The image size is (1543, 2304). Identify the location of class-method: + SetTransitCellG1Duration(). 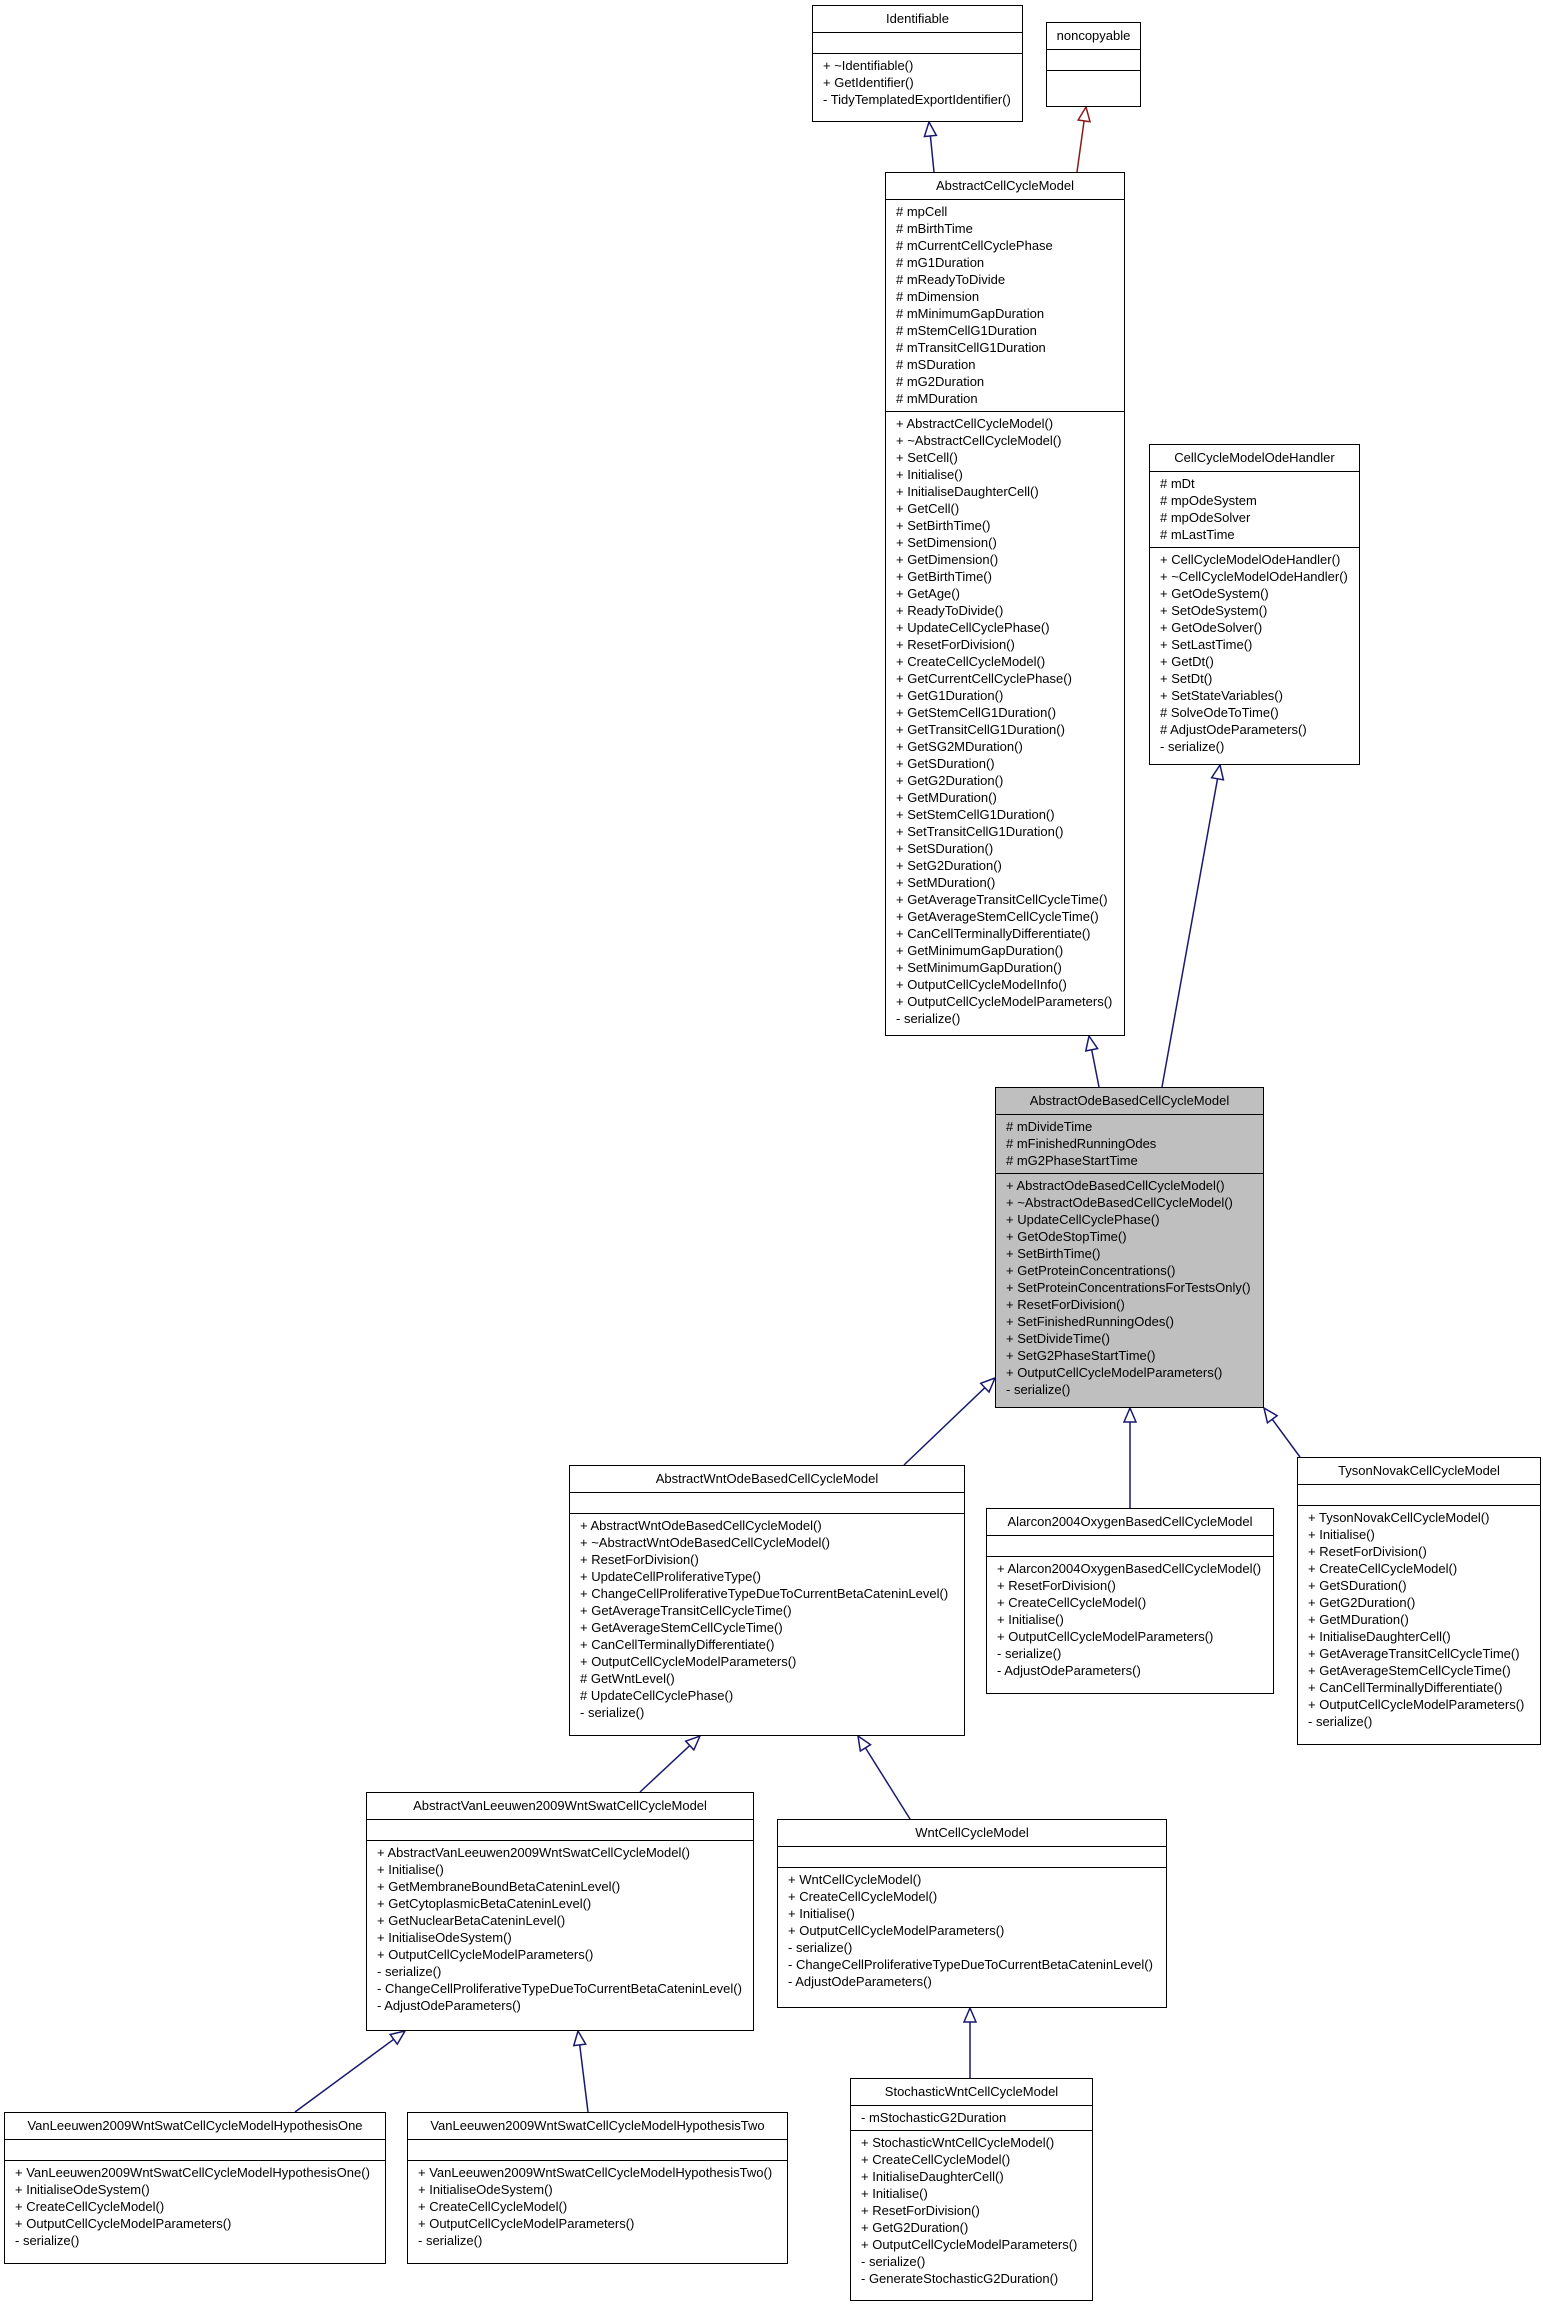
(980, 831).